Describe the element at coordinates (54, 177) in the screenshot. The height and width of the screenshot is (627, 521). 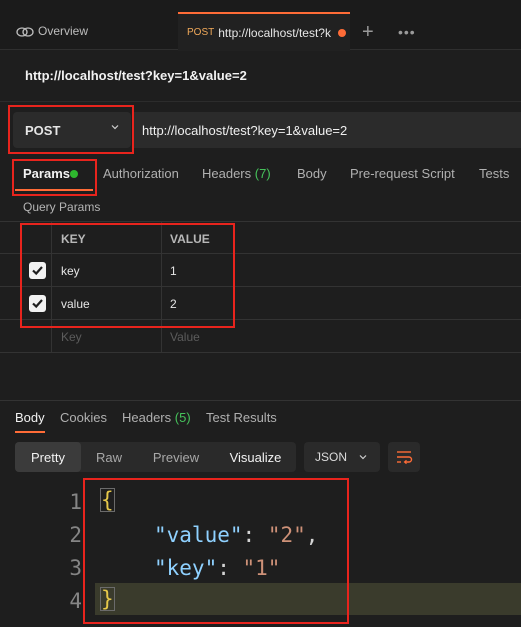
I see `annotation-box-params-tab` at that location.